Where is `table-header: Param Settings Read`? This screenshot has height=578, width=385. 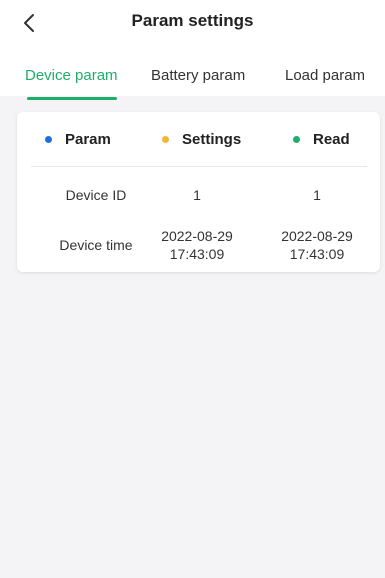 table-header: Param Settings Read is located at coordinates (198, 139).